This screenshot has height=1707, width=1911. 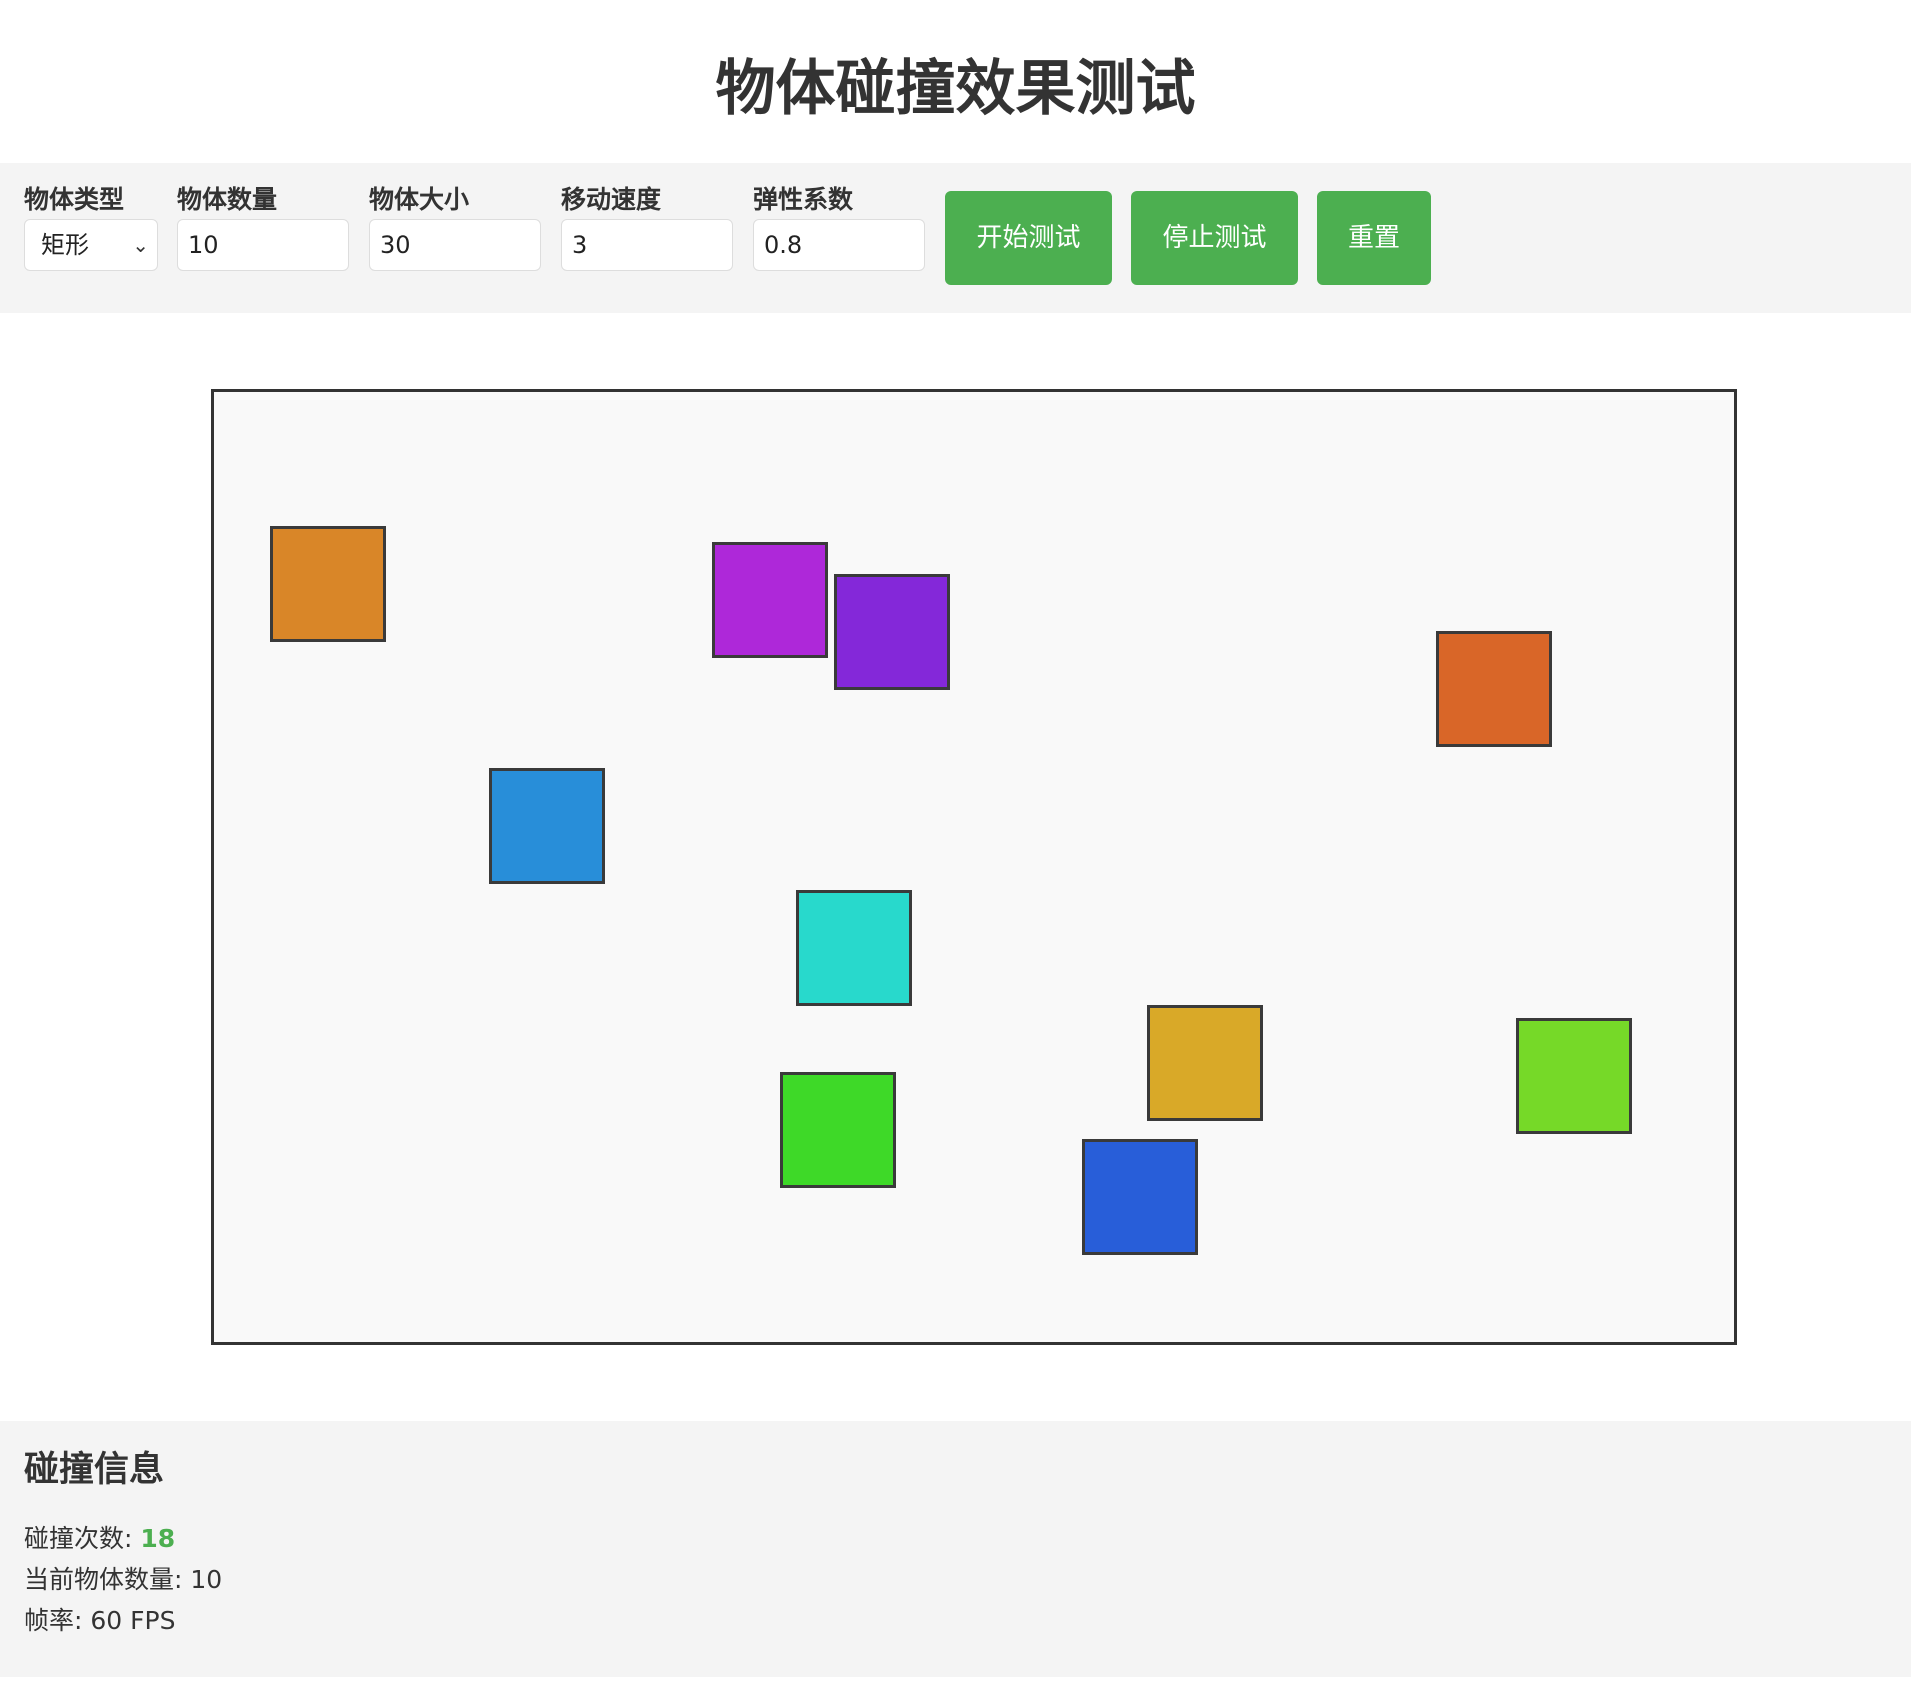 I want to click on collision-count-line: 碰撞次数: 18, so click(x=99, y=1539).